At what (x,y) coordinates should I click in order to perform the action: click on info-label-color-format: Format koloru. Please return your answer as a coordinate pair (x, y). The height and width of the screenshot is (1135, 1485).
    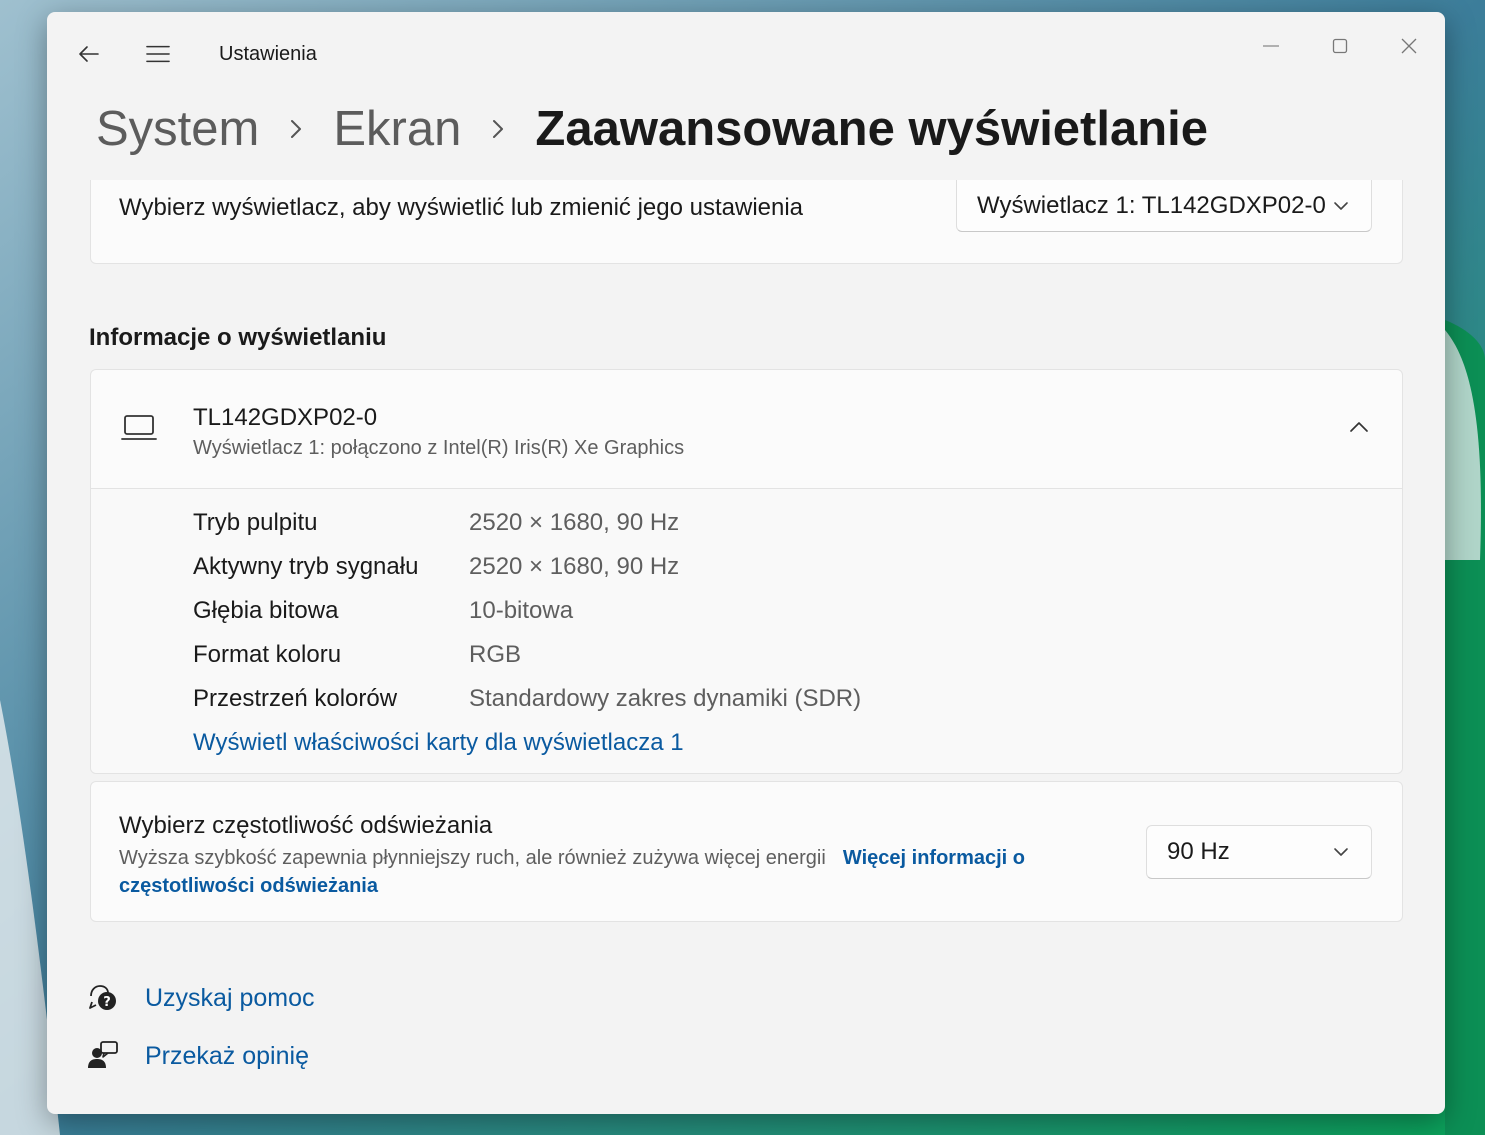
    Looking at the image, I should click on (267, 654).